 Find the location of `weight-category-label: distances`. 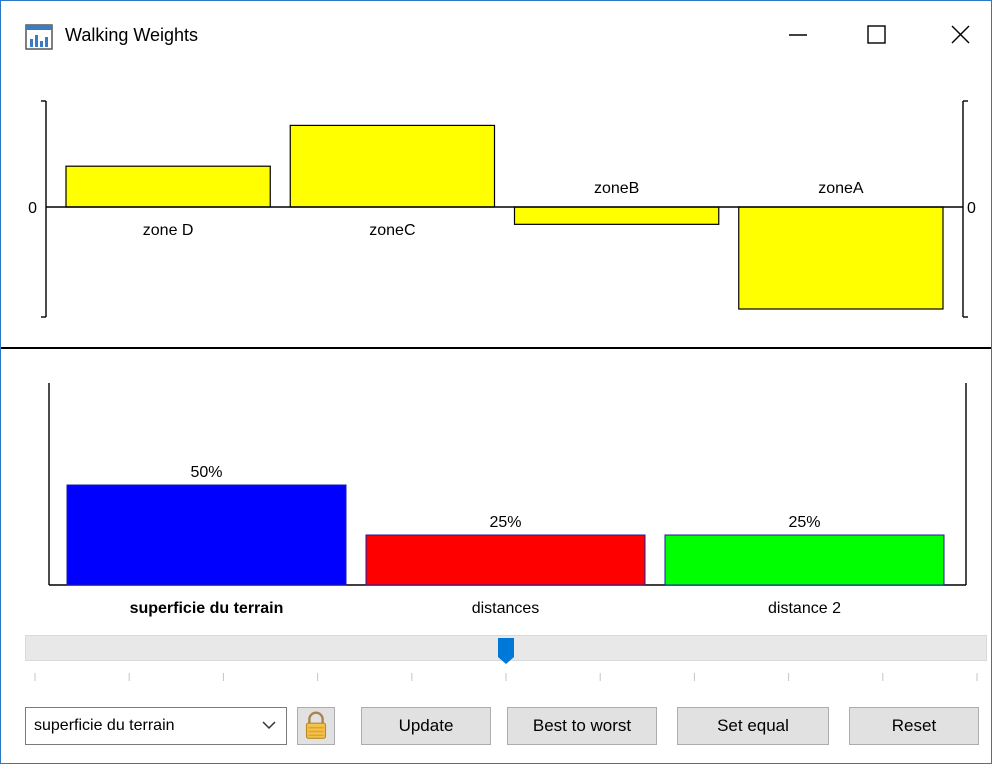

weight-category-label: distances is located at coordinates (506, 608).